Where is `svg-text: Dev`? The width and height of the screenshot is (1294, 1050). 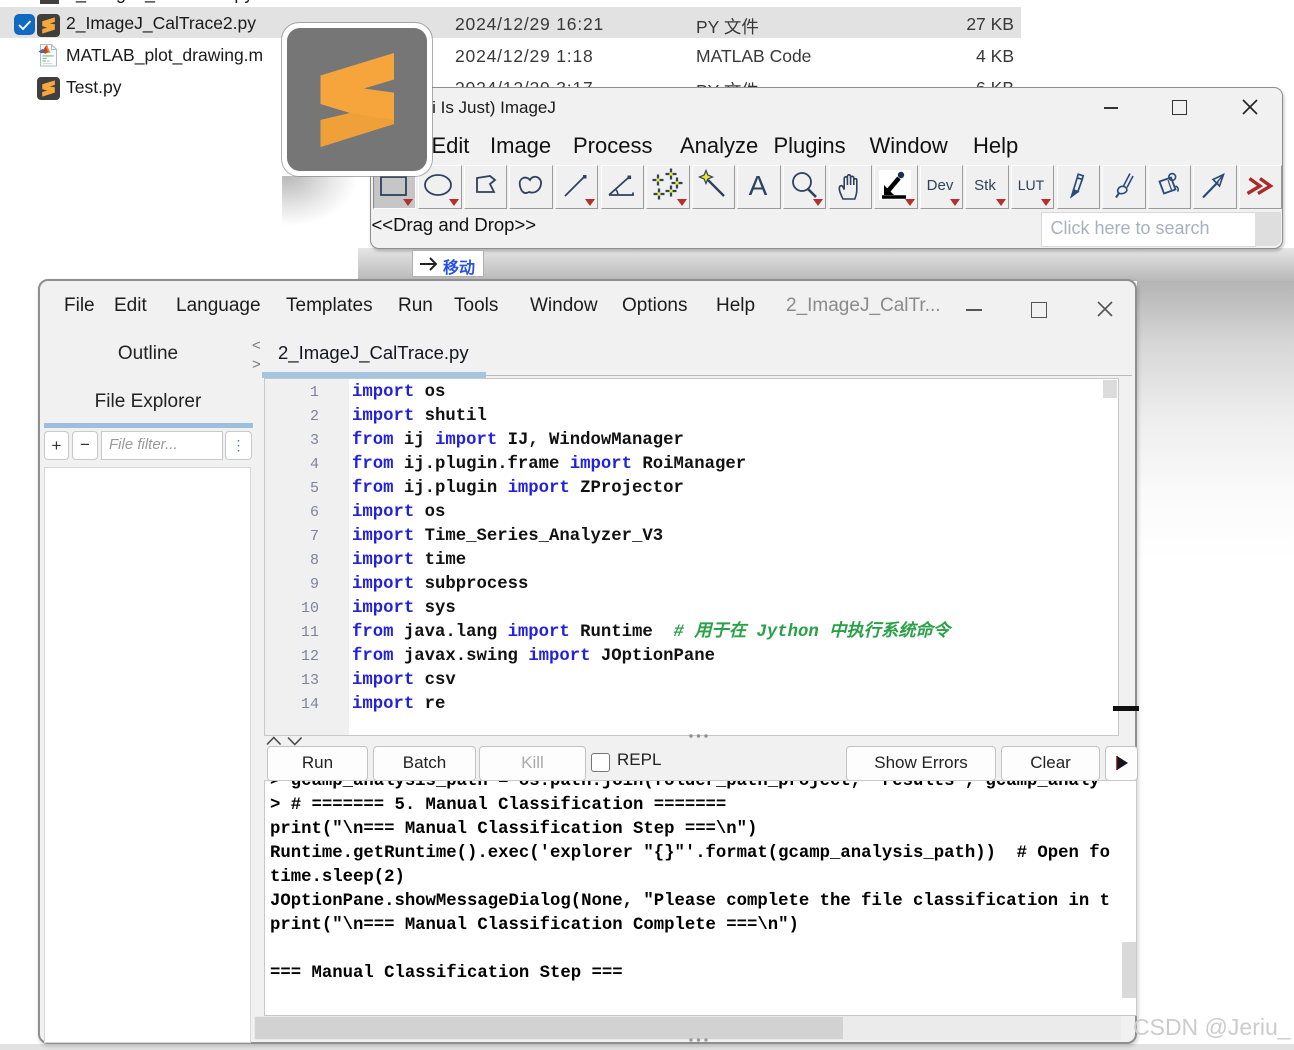 svg-text: Dev is located at coordinates (939, 185).